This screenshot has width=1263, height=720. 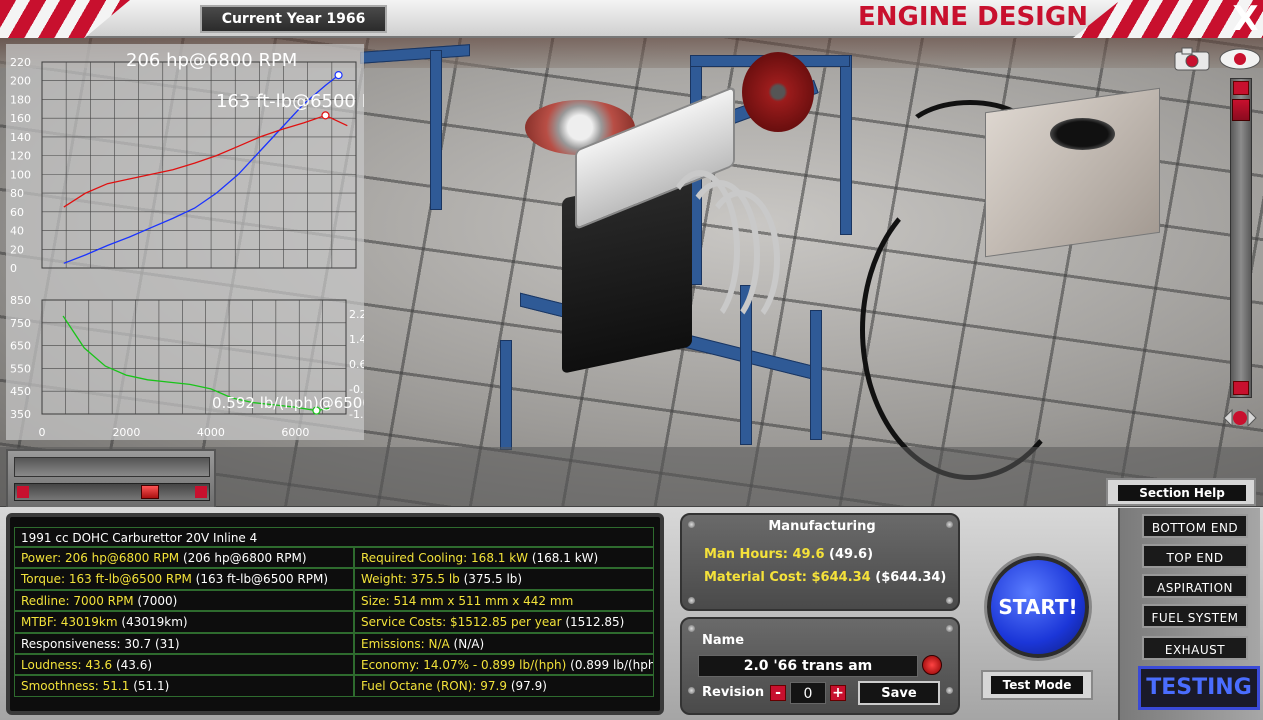 What do you see at coordinates (504, 579) in the screenshot?
I see `stat-right-1: Weight: 375.5 lb (375.5 lb)` at bounding box center [504, 579].